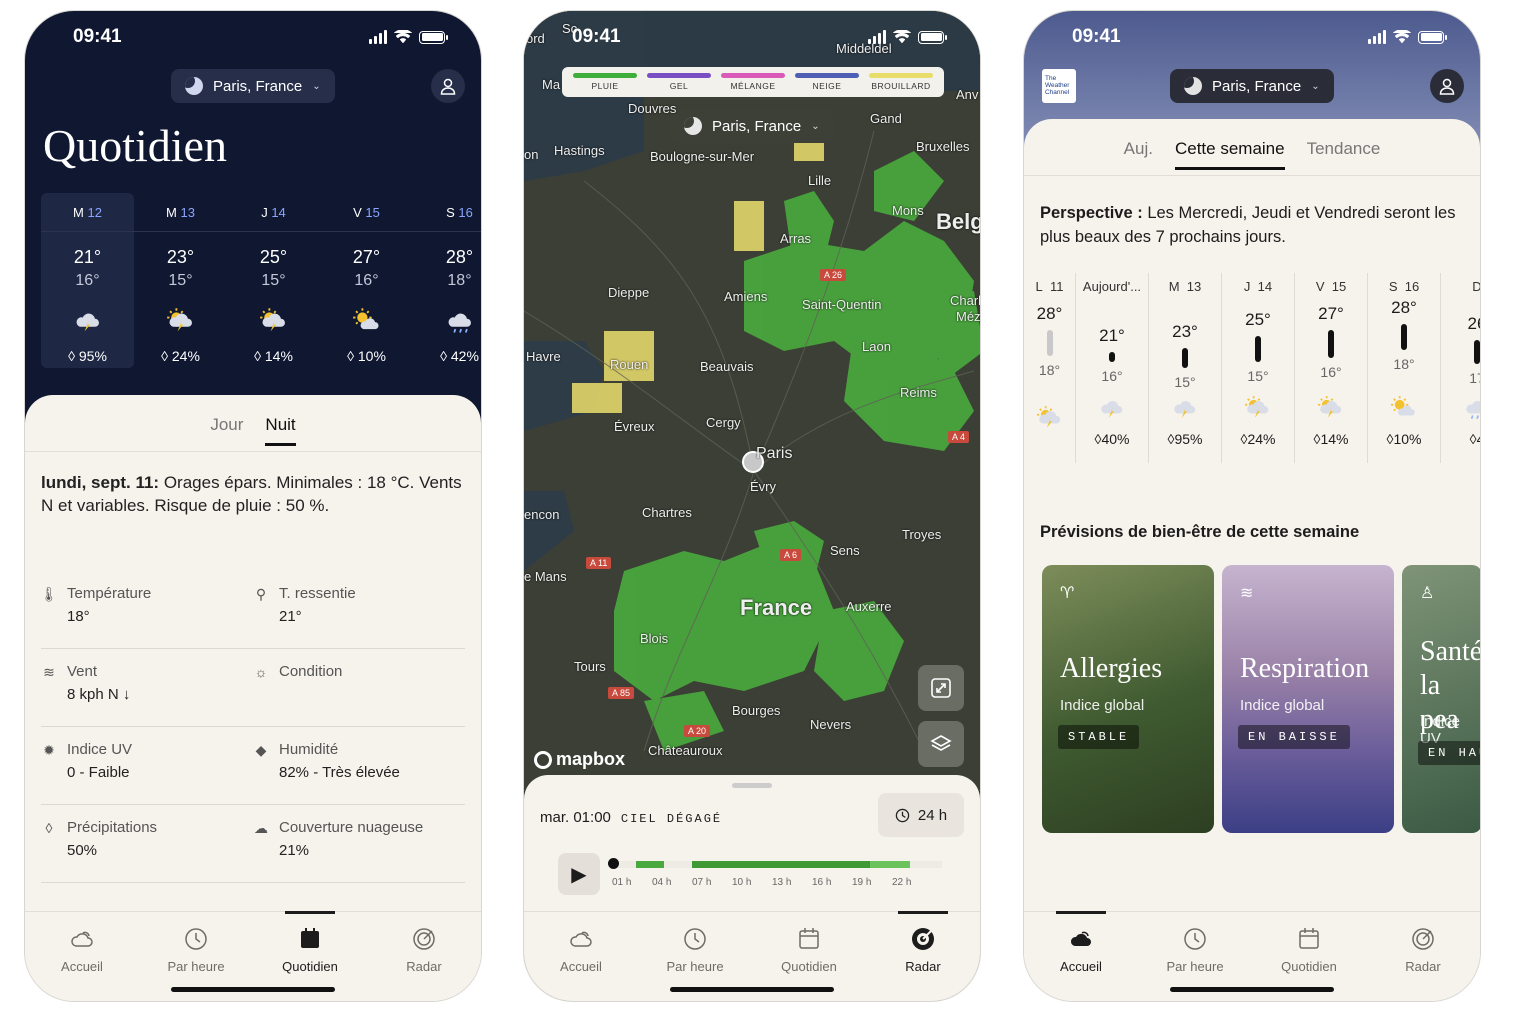 The width and height of the screenshot is (1522, 1018). What do you see at coordinates (273, 280) in the screenshot?
I see `day-column: J 14 25° 15° ◊ 14%` at bounding box center [273, 280].